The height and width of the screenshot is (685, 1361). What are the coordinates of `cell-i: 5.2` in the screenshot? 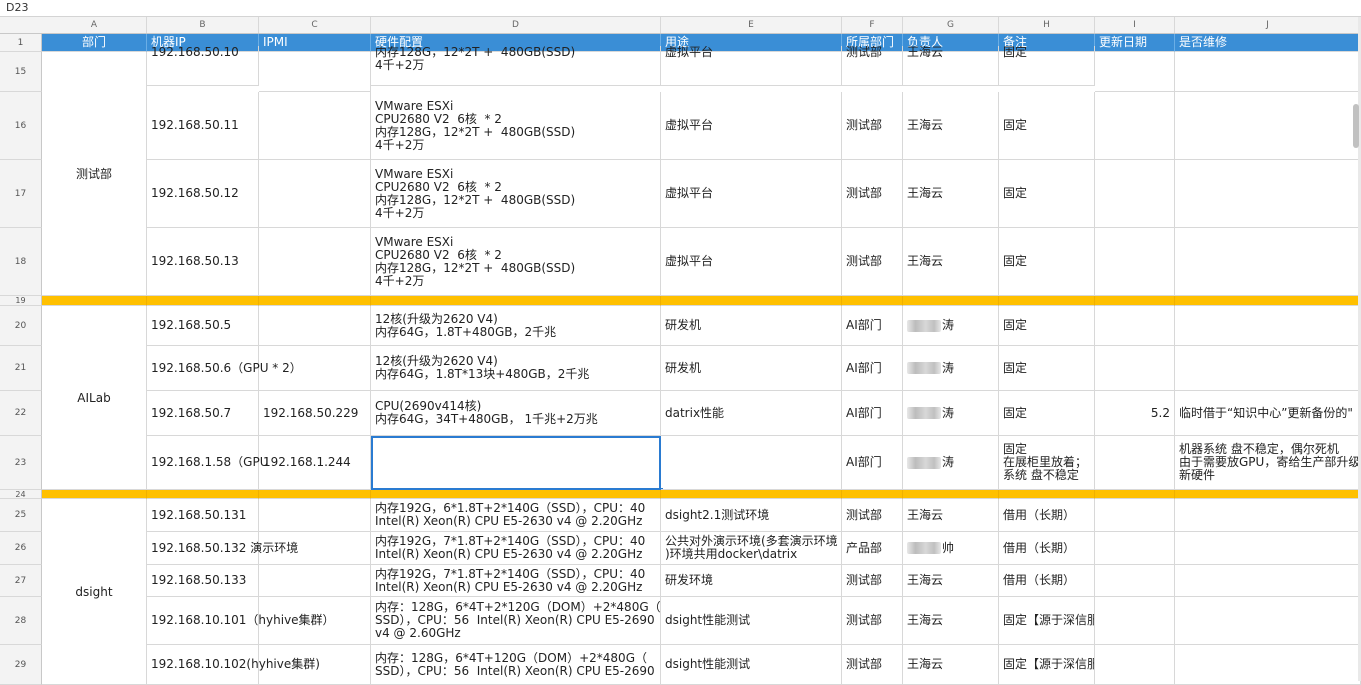 It's located at (1135, 413).